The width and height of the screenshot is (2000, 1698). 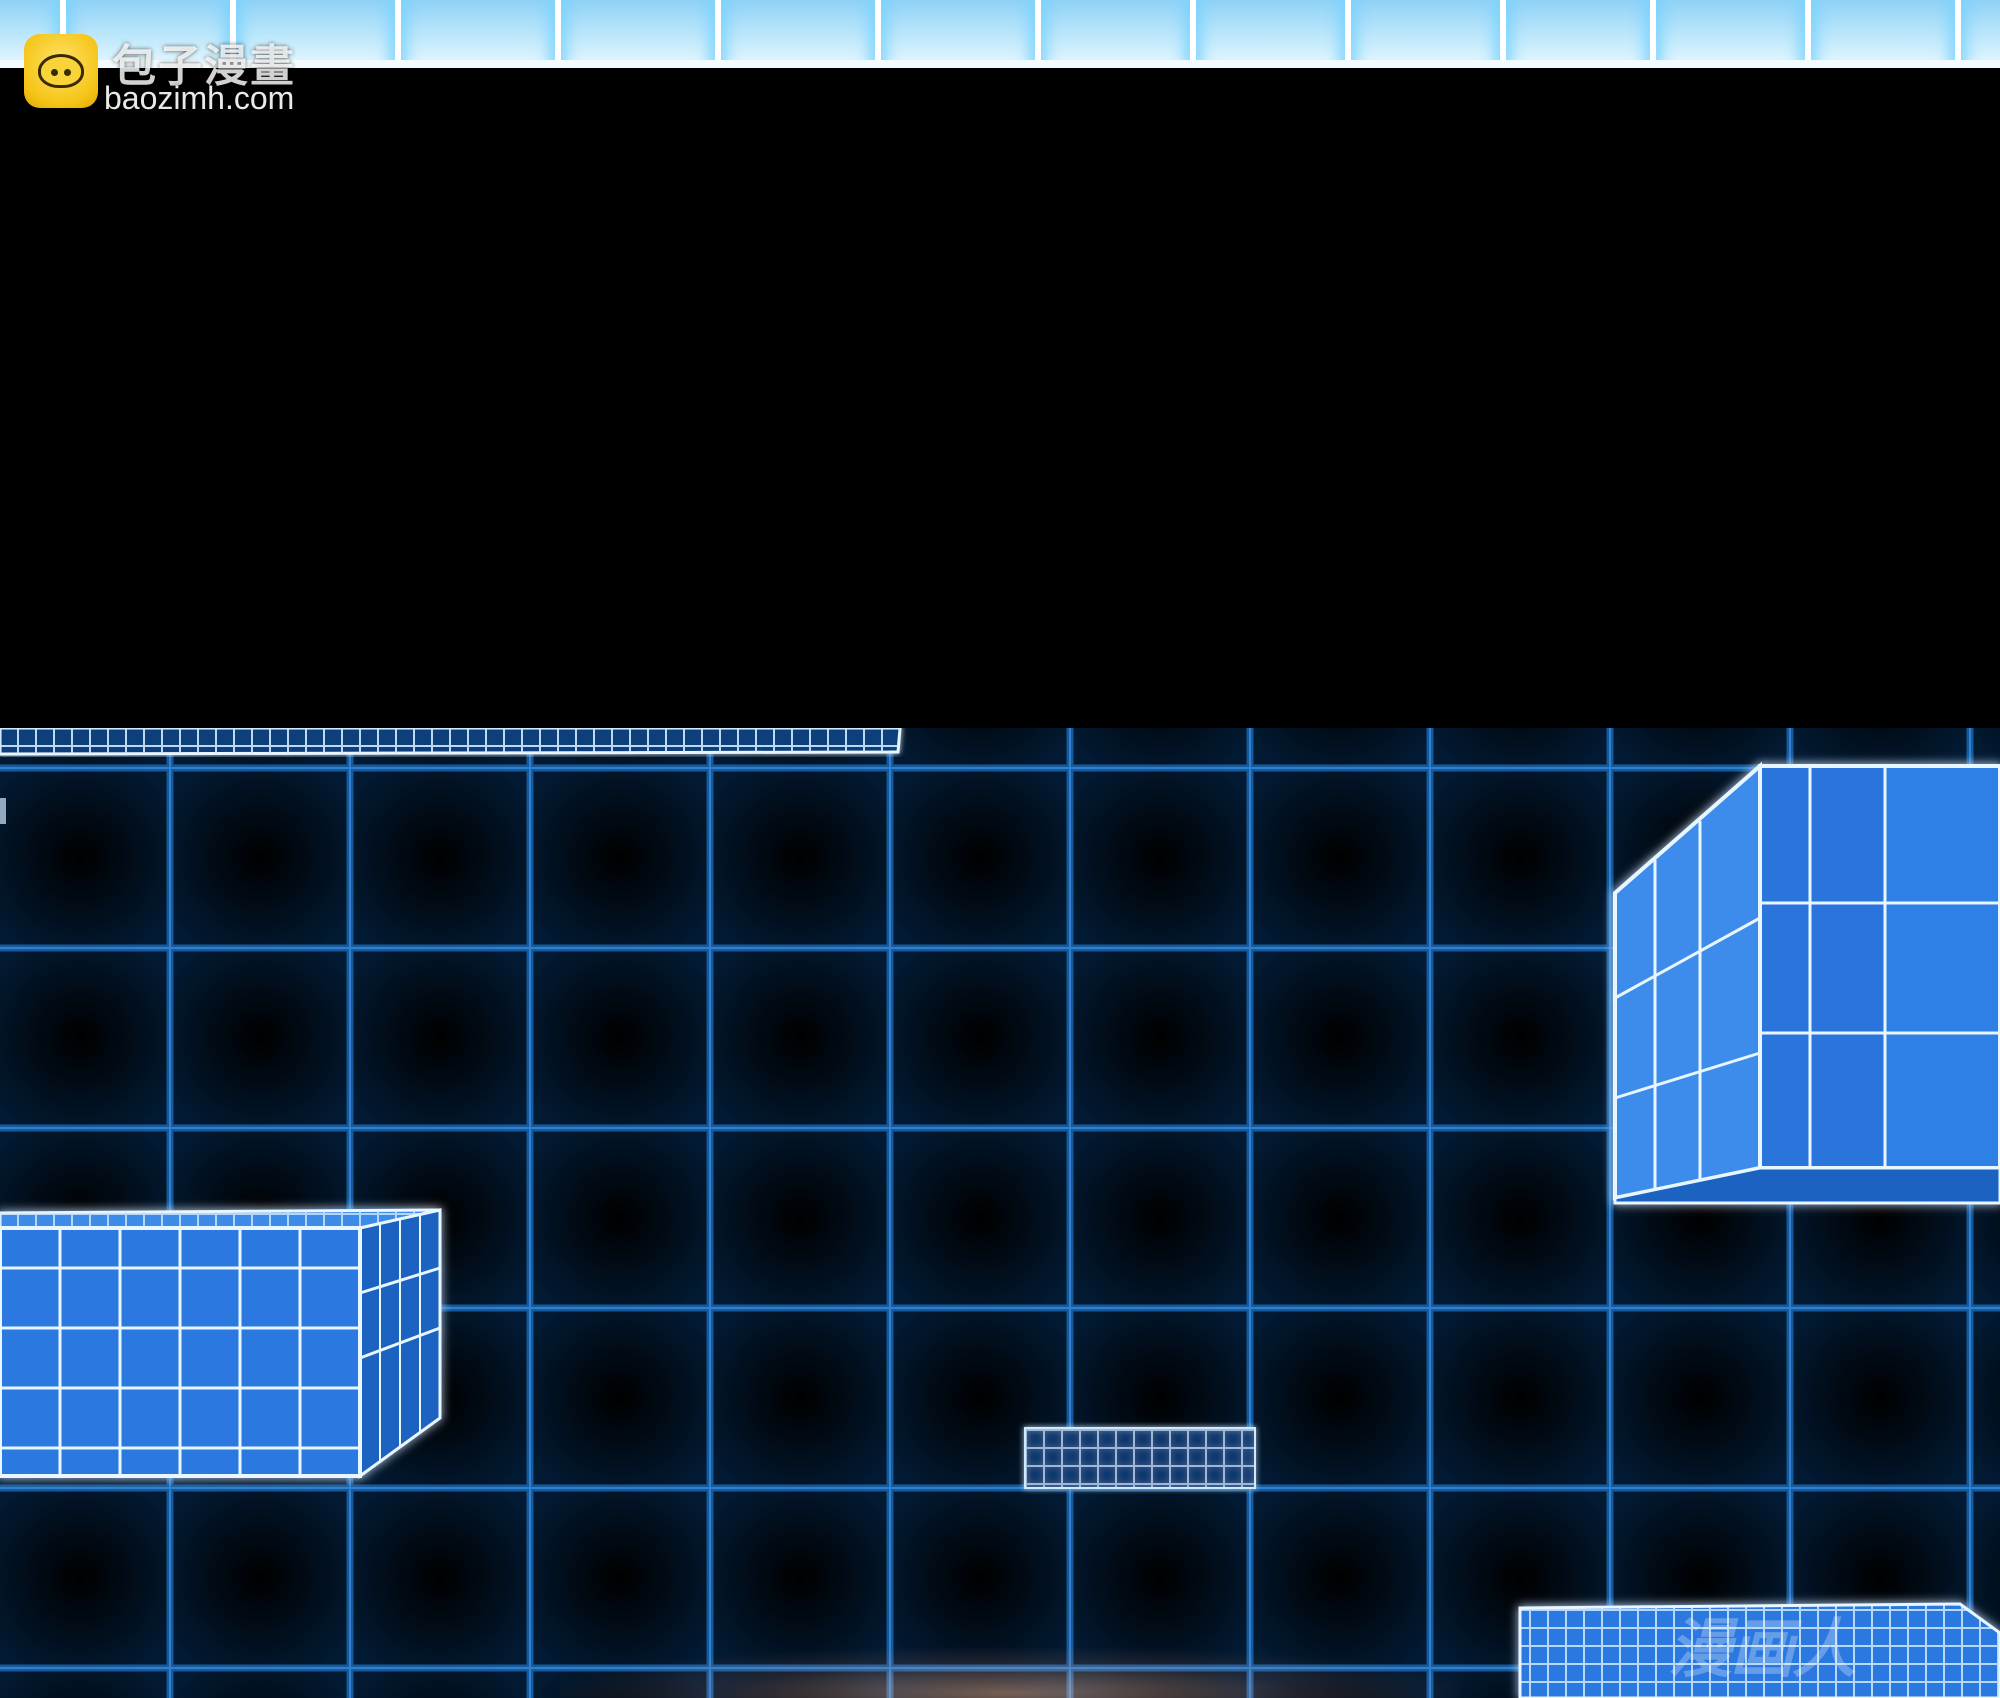 What do you see at coordinates (3, 811) in the screenshot?
I see `left-edge-mark` at bounding box center [3, 811].